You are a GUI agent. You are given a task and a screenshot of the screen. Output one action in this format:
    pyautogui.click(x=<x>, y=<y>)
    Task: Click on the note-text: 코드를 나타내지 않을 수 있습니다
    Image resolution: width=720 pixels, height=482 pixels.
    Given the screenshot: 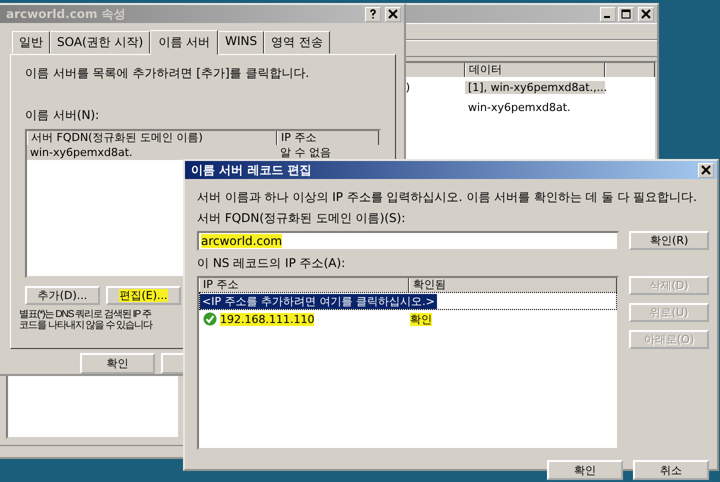 What is the action you would take?
    pyautogui.click(x=85, y=325)
    